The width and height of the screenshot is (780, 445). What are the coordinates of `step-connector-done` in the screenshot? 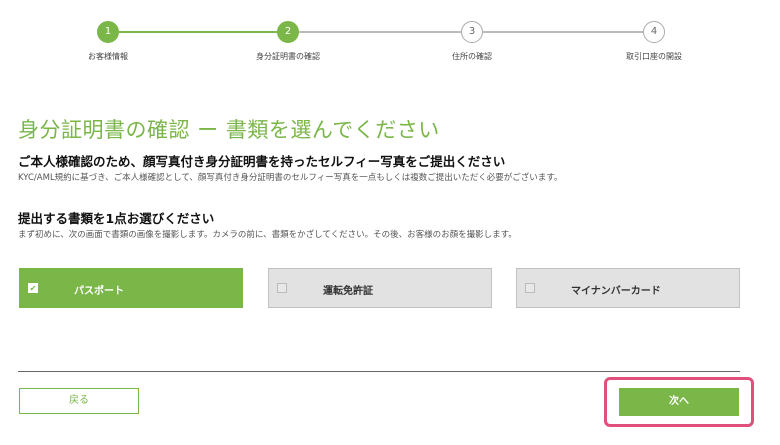 It's located at (198, 32).